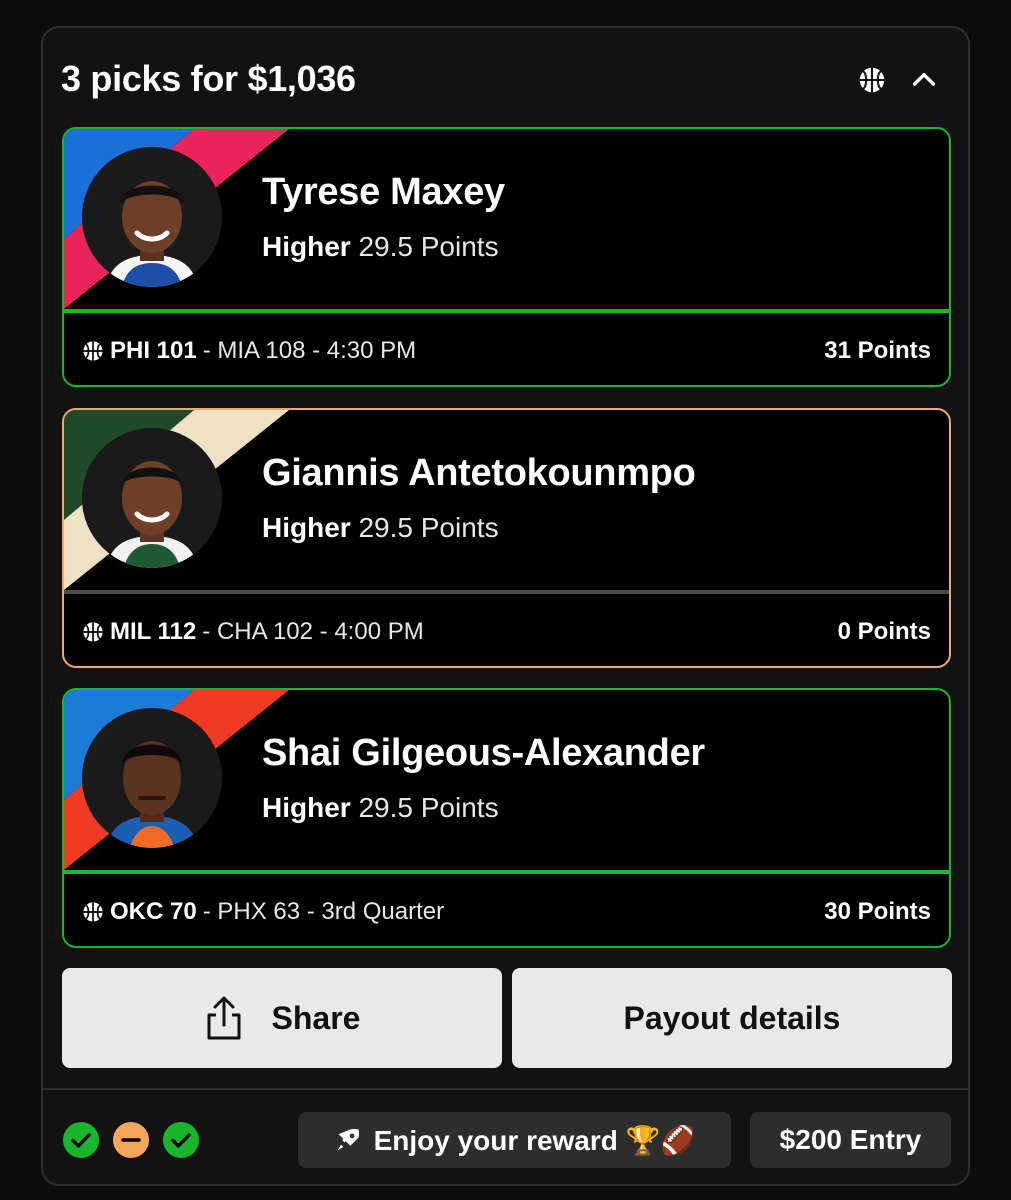 The height and width of the screenshot is (1200, 1011). What do you see at coordinates (505, 81) in the screenshot?
I see `entry-header: 3 picks for $1,036` at bounding box center [505, 81].